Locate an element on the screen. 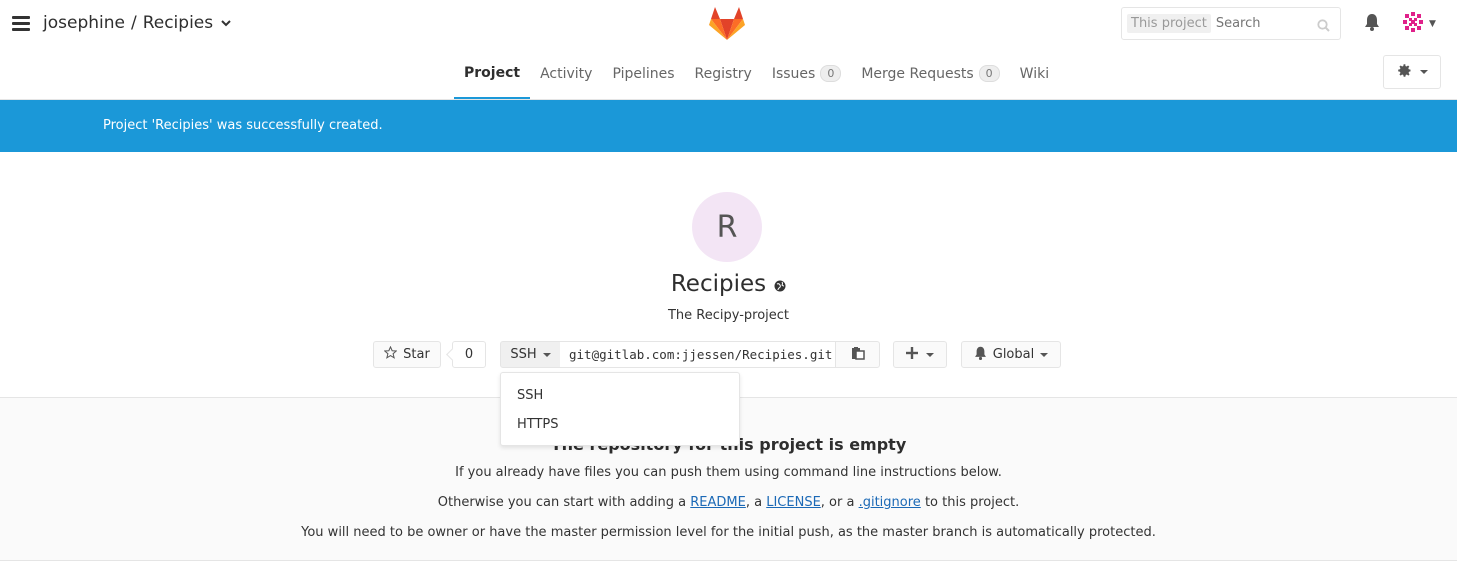 The width and height of the screenshot is (1457, 561). search-input is located at coordinates (1265, 23).